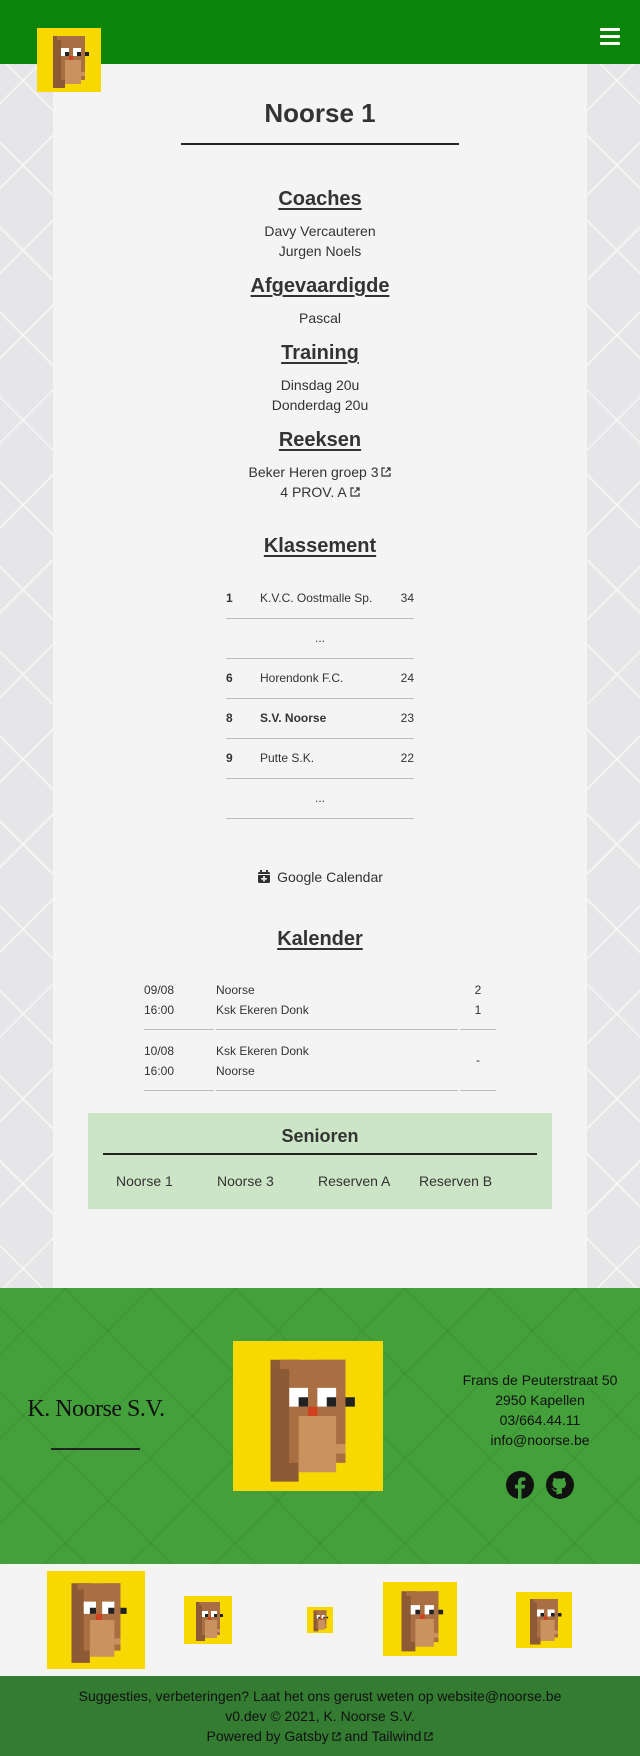 The width and height of the screenshot is (640, 1756). Describe the element at coordinates (320, 318) in the screenshot. I see `delegate-name: Pascal` at that location.